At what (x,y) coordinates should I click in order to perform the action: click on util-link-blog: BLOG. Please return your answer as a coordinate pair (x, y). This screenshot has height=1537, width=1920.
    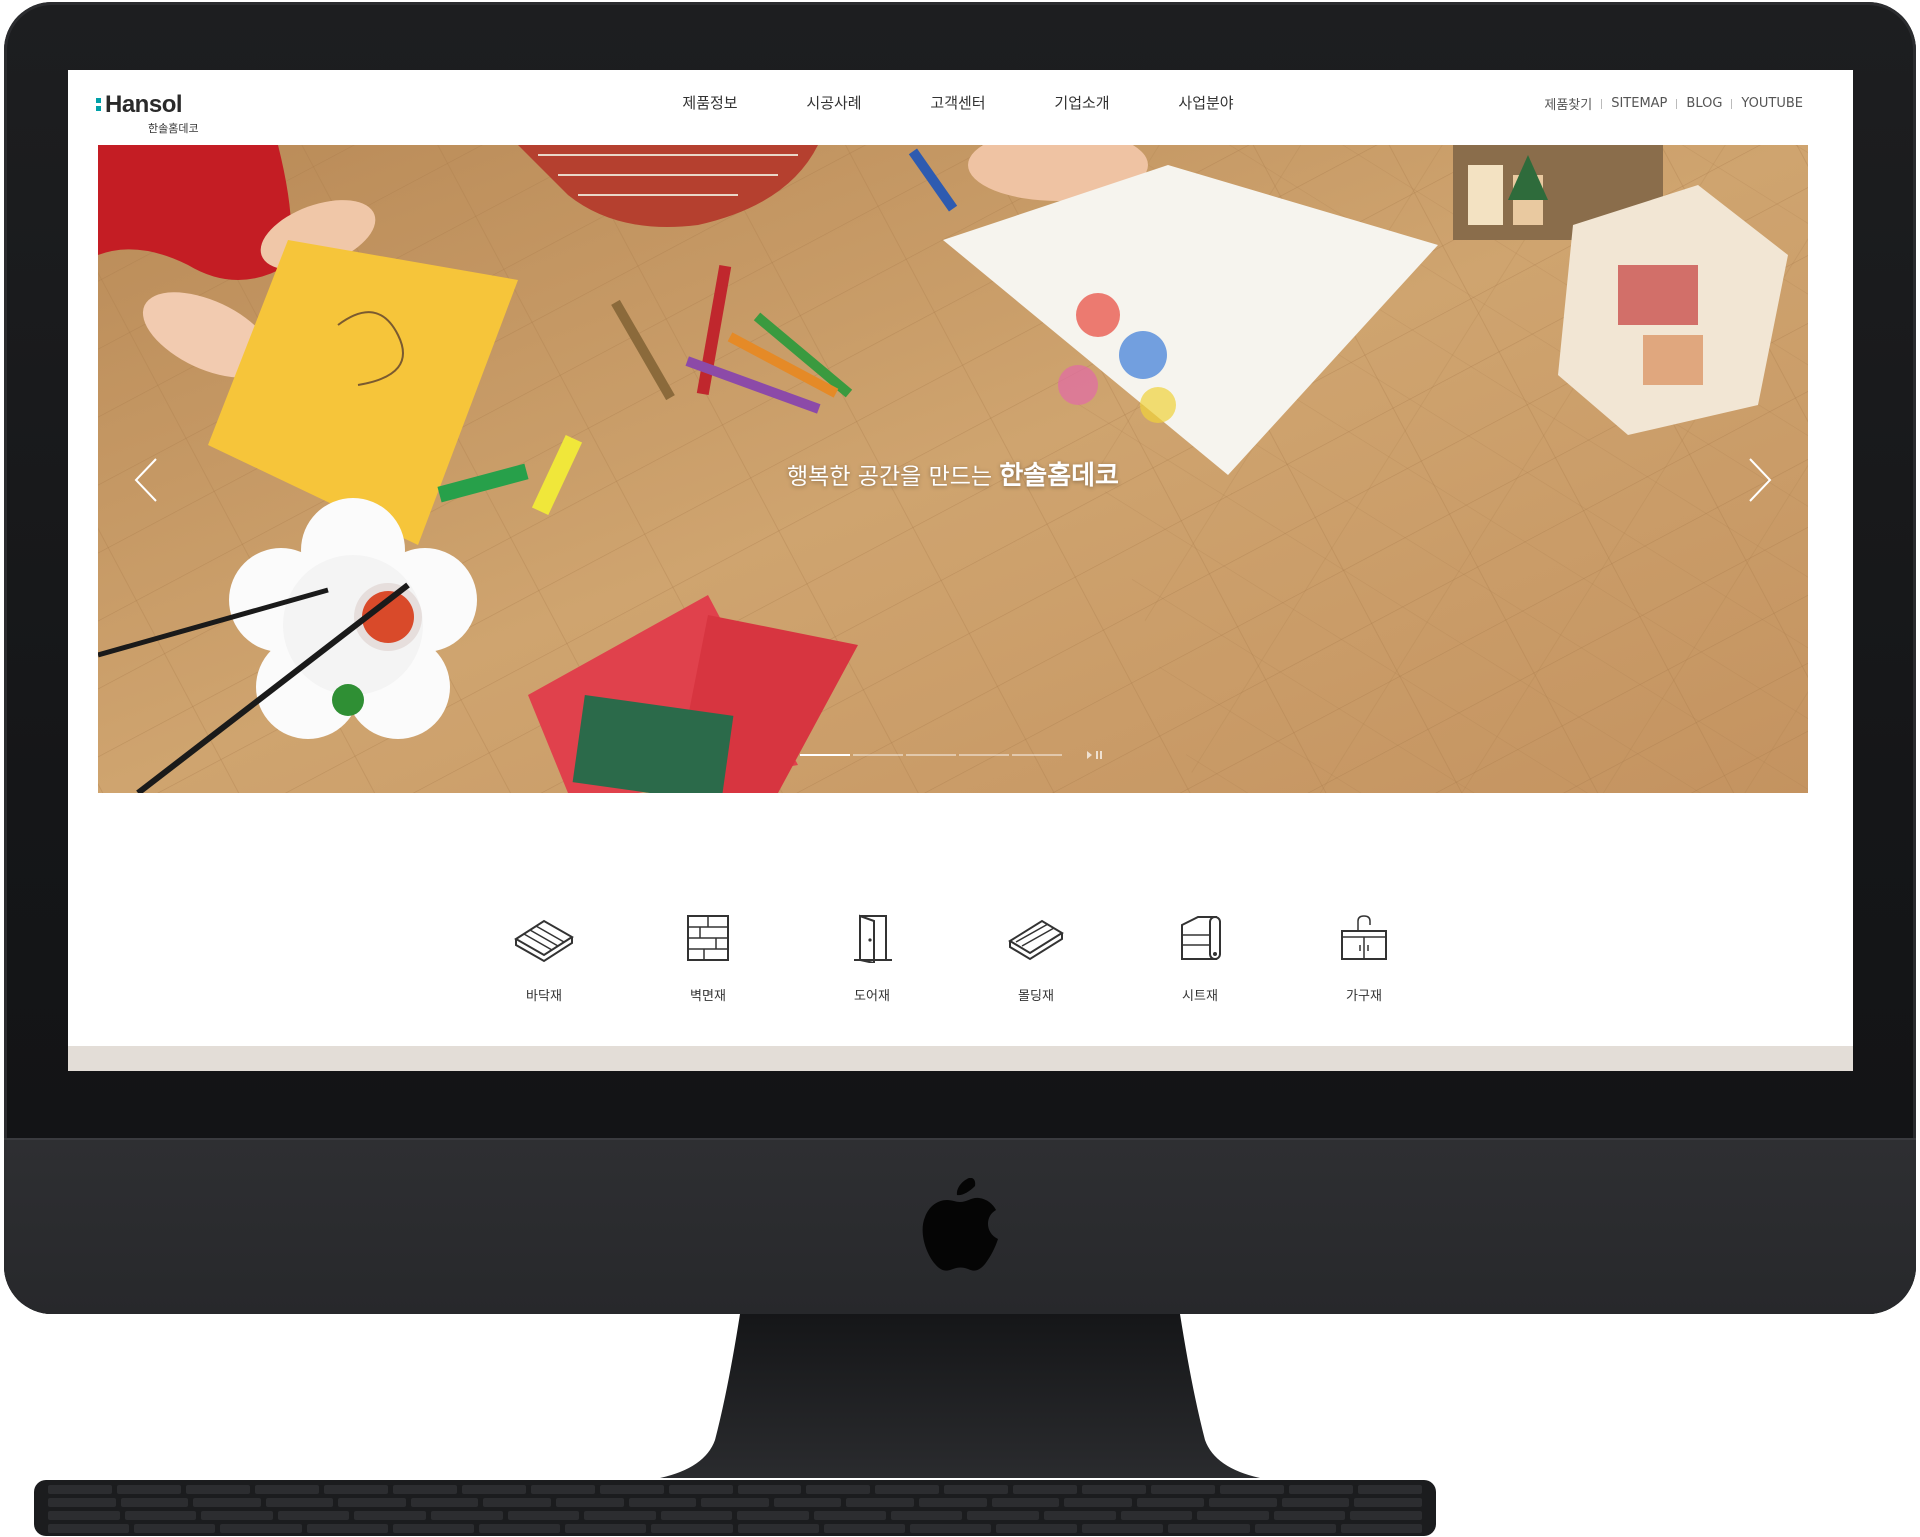
    Looking at the image, I should click on (1704, 103).